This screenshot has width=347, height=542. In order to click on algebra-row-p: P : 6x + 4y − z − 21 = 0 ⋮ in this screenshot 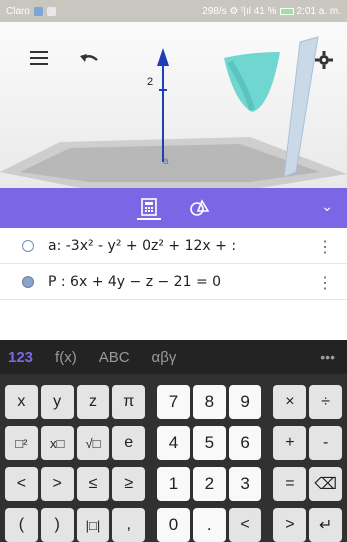, I will do `click(173, 282)`.